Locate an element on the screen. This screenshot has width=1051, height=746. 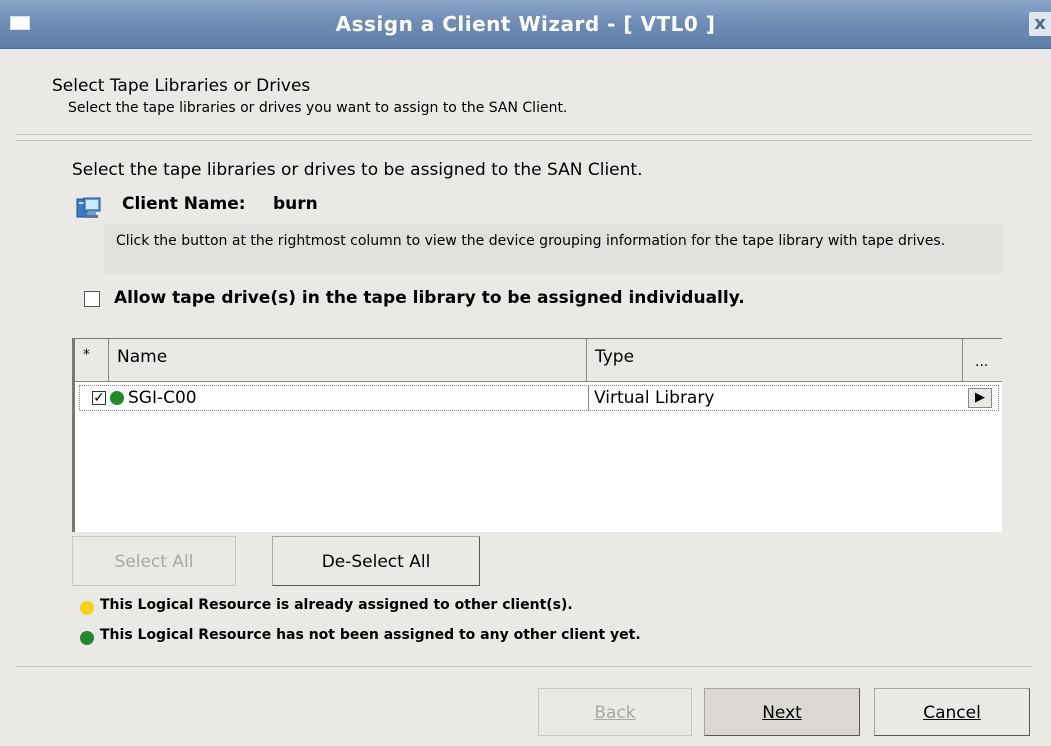
computer-icon is located at coordinates (88, 207).